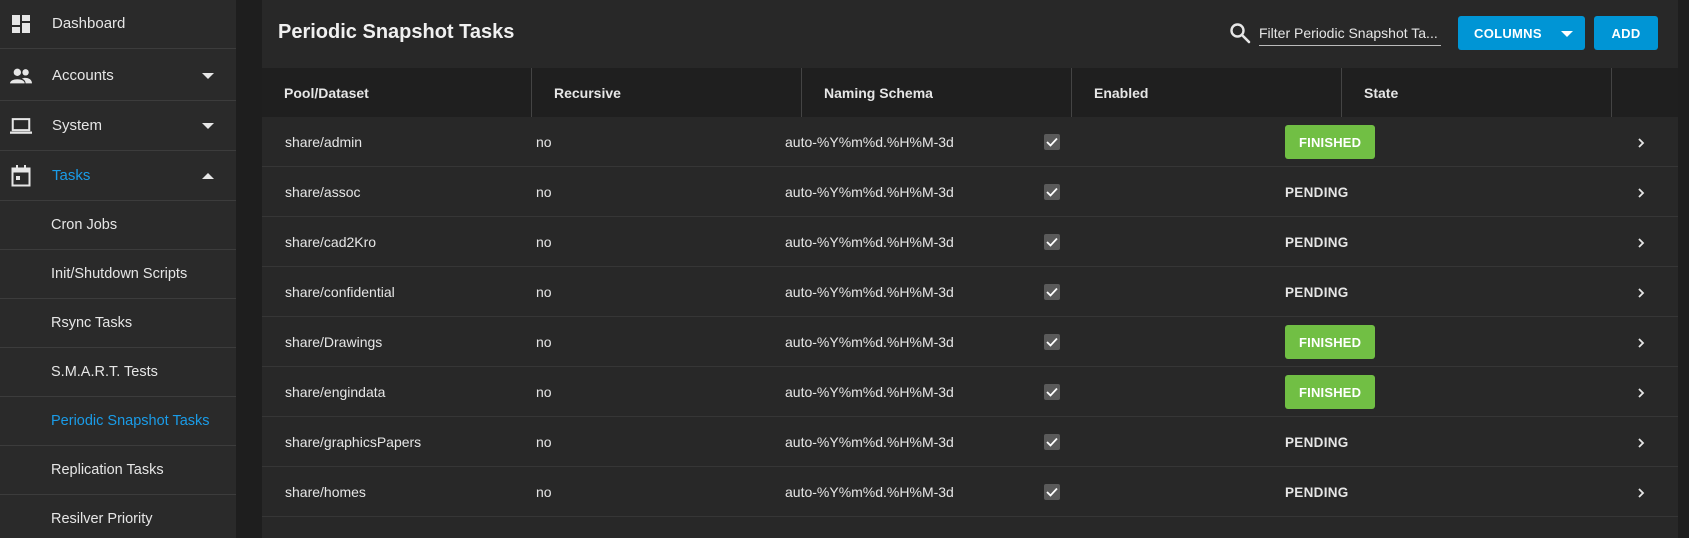 This screenshot has height=538, width=1689. I want to click on columns-button: COLUMNS, so click(1521, 33).